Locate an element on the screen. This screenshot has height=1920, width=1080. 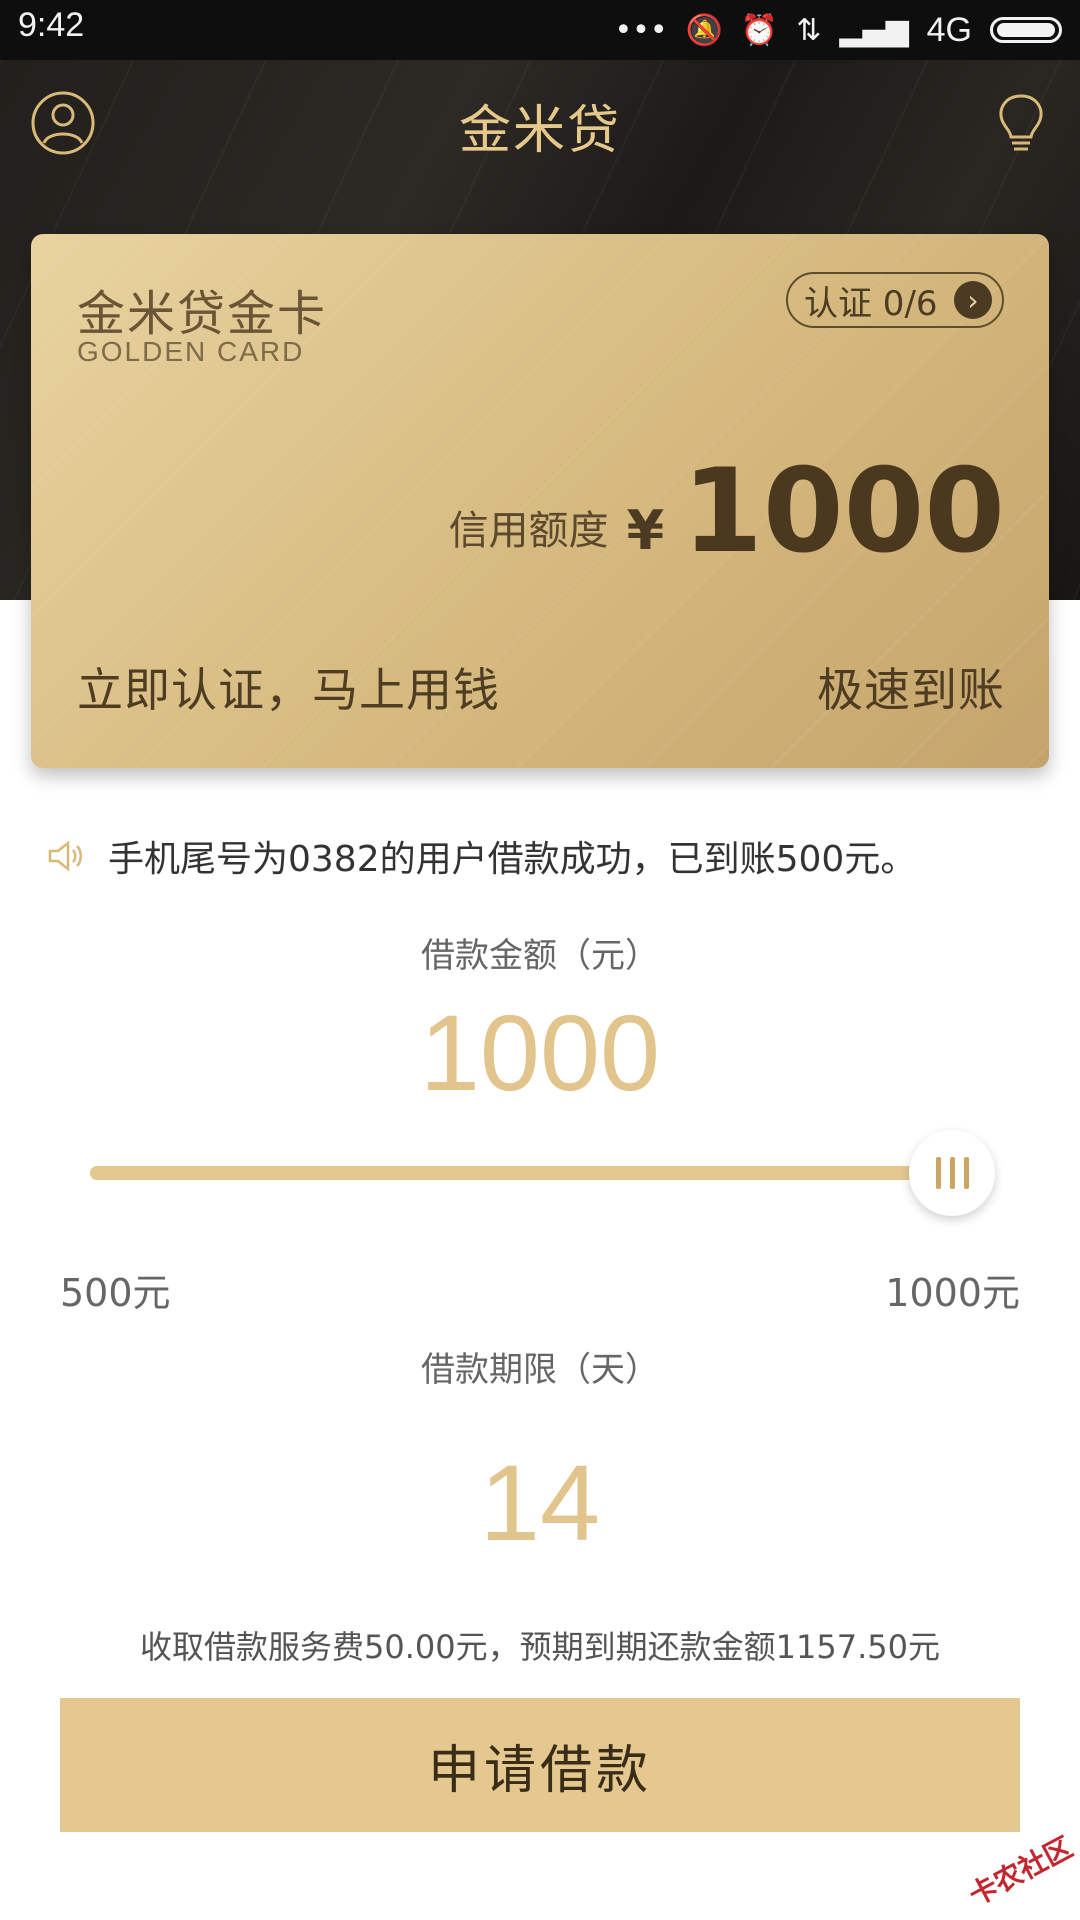
loan-amount-slider-handle is located at coordinates (952, 1173).